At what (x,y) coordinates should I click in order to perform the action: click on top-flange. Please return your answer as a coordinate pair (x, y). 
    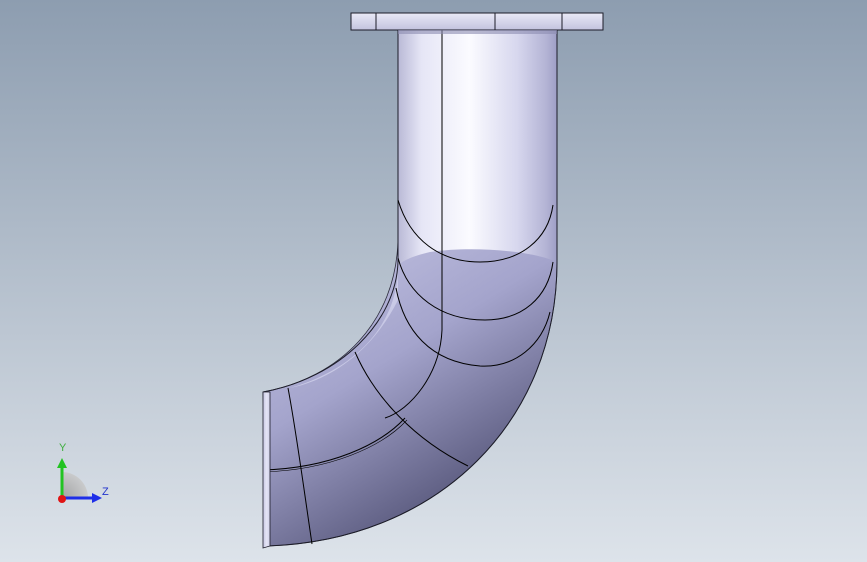
    Looking at the image, I should click on (477, 21).